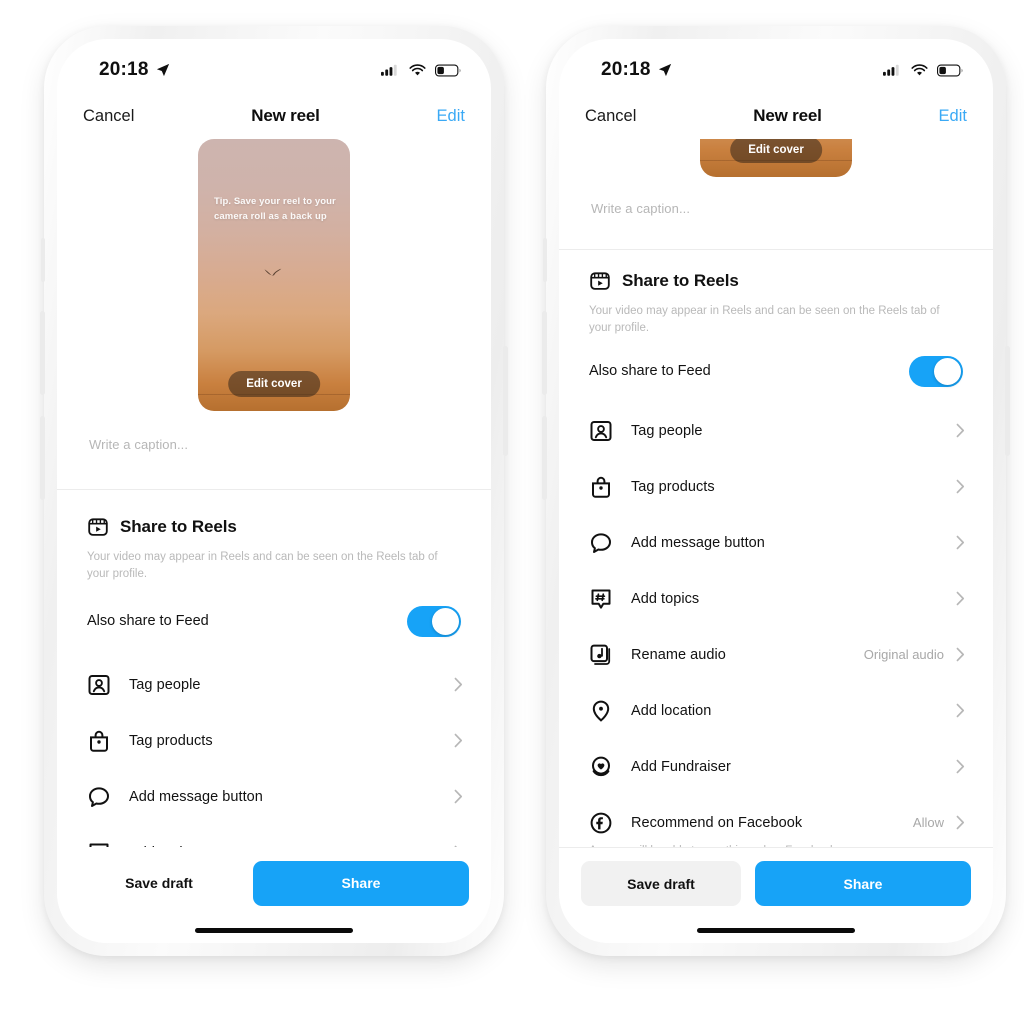 The image size is (1024, 1024). What do you see at coordinates (776, 271) in the screenshot?
I see `share-to-reels-header: Share to Reels` at bounding box center [776, 271].